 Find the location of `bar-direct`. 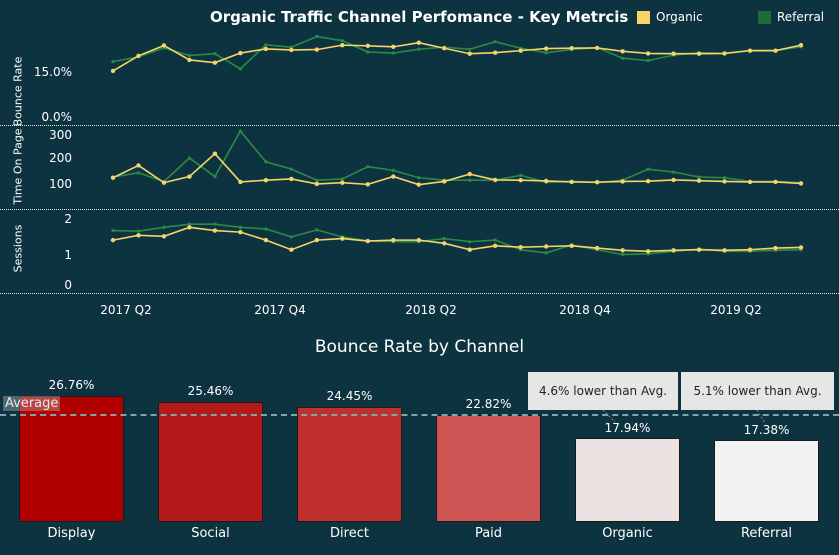

bar-direct is located at coordinates (349, 464).